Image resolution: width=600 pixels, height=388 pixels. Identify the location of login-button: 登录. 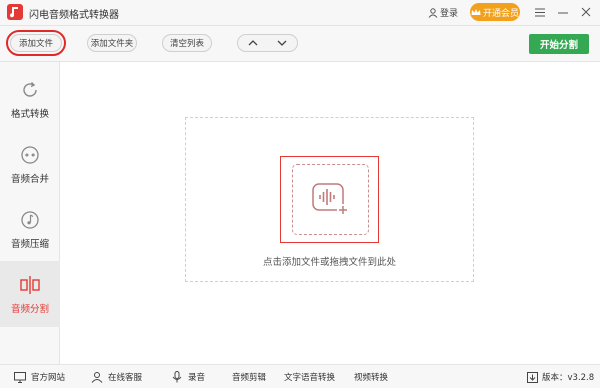
(443, 12).